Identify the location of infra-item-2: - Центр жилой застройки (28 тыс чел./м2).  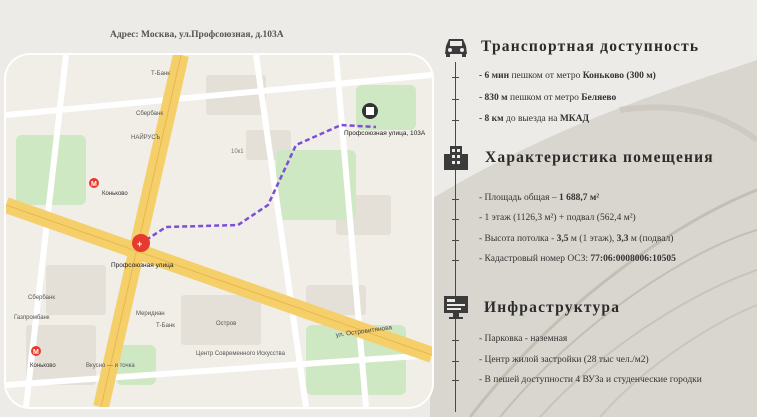
(564, 360).